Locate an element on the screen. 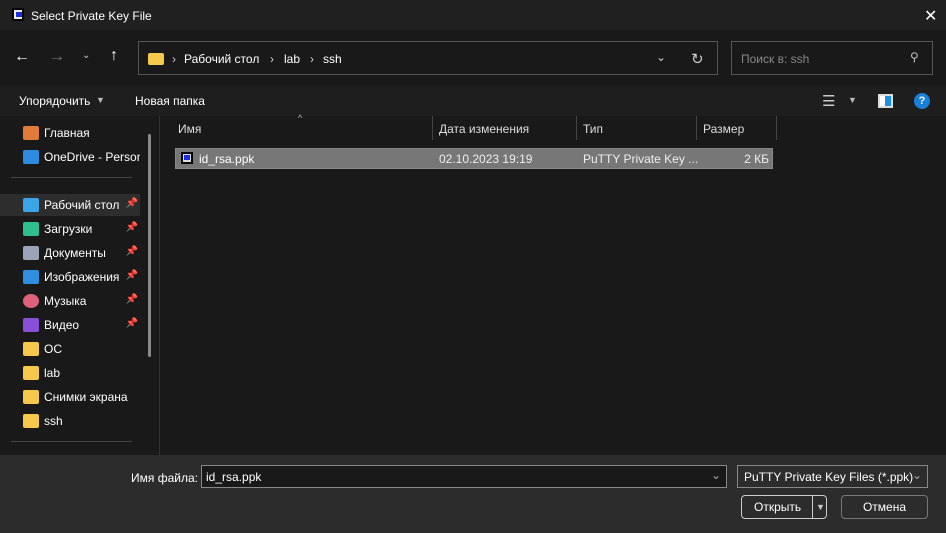  organize-button: Упорядочить is located at coordinates (54, 101).